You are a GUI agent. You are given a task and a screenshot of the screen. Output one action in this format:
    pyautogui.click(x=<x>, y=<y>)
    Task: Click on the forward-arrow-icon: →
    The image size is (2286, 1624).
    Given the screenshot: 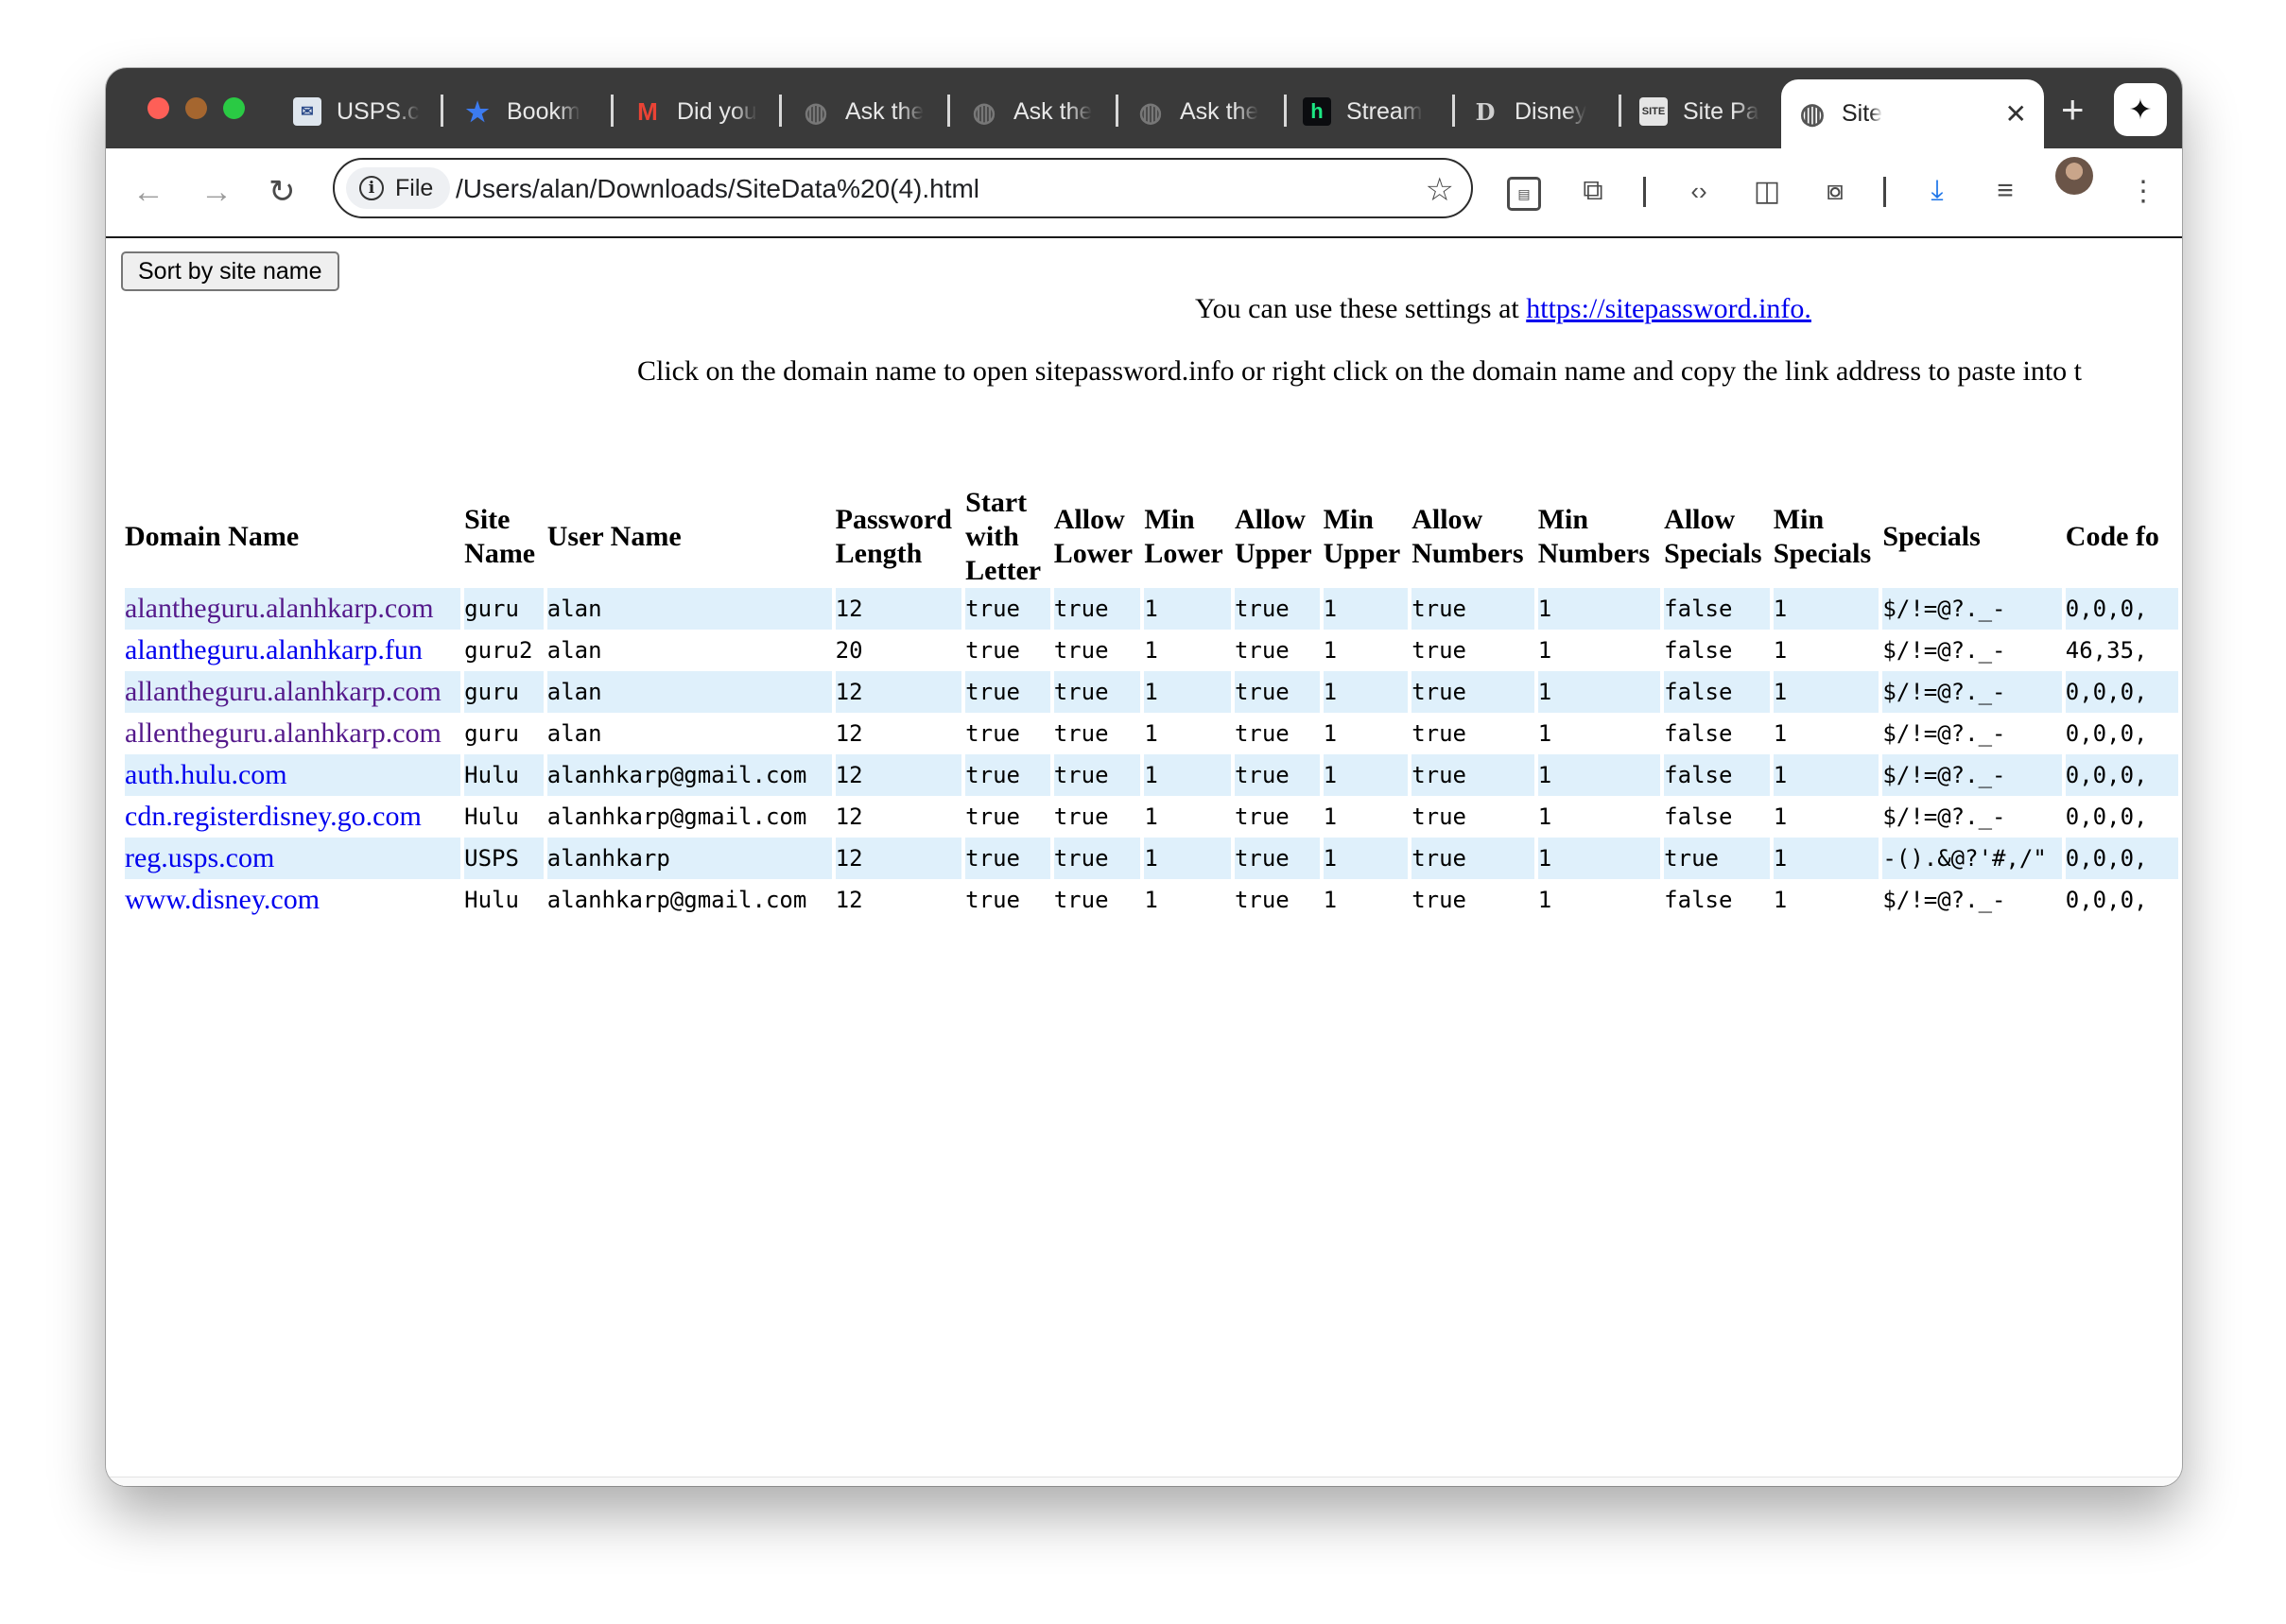 What is the action you would take?
    pyautogui.click(x=216, y=192)
    